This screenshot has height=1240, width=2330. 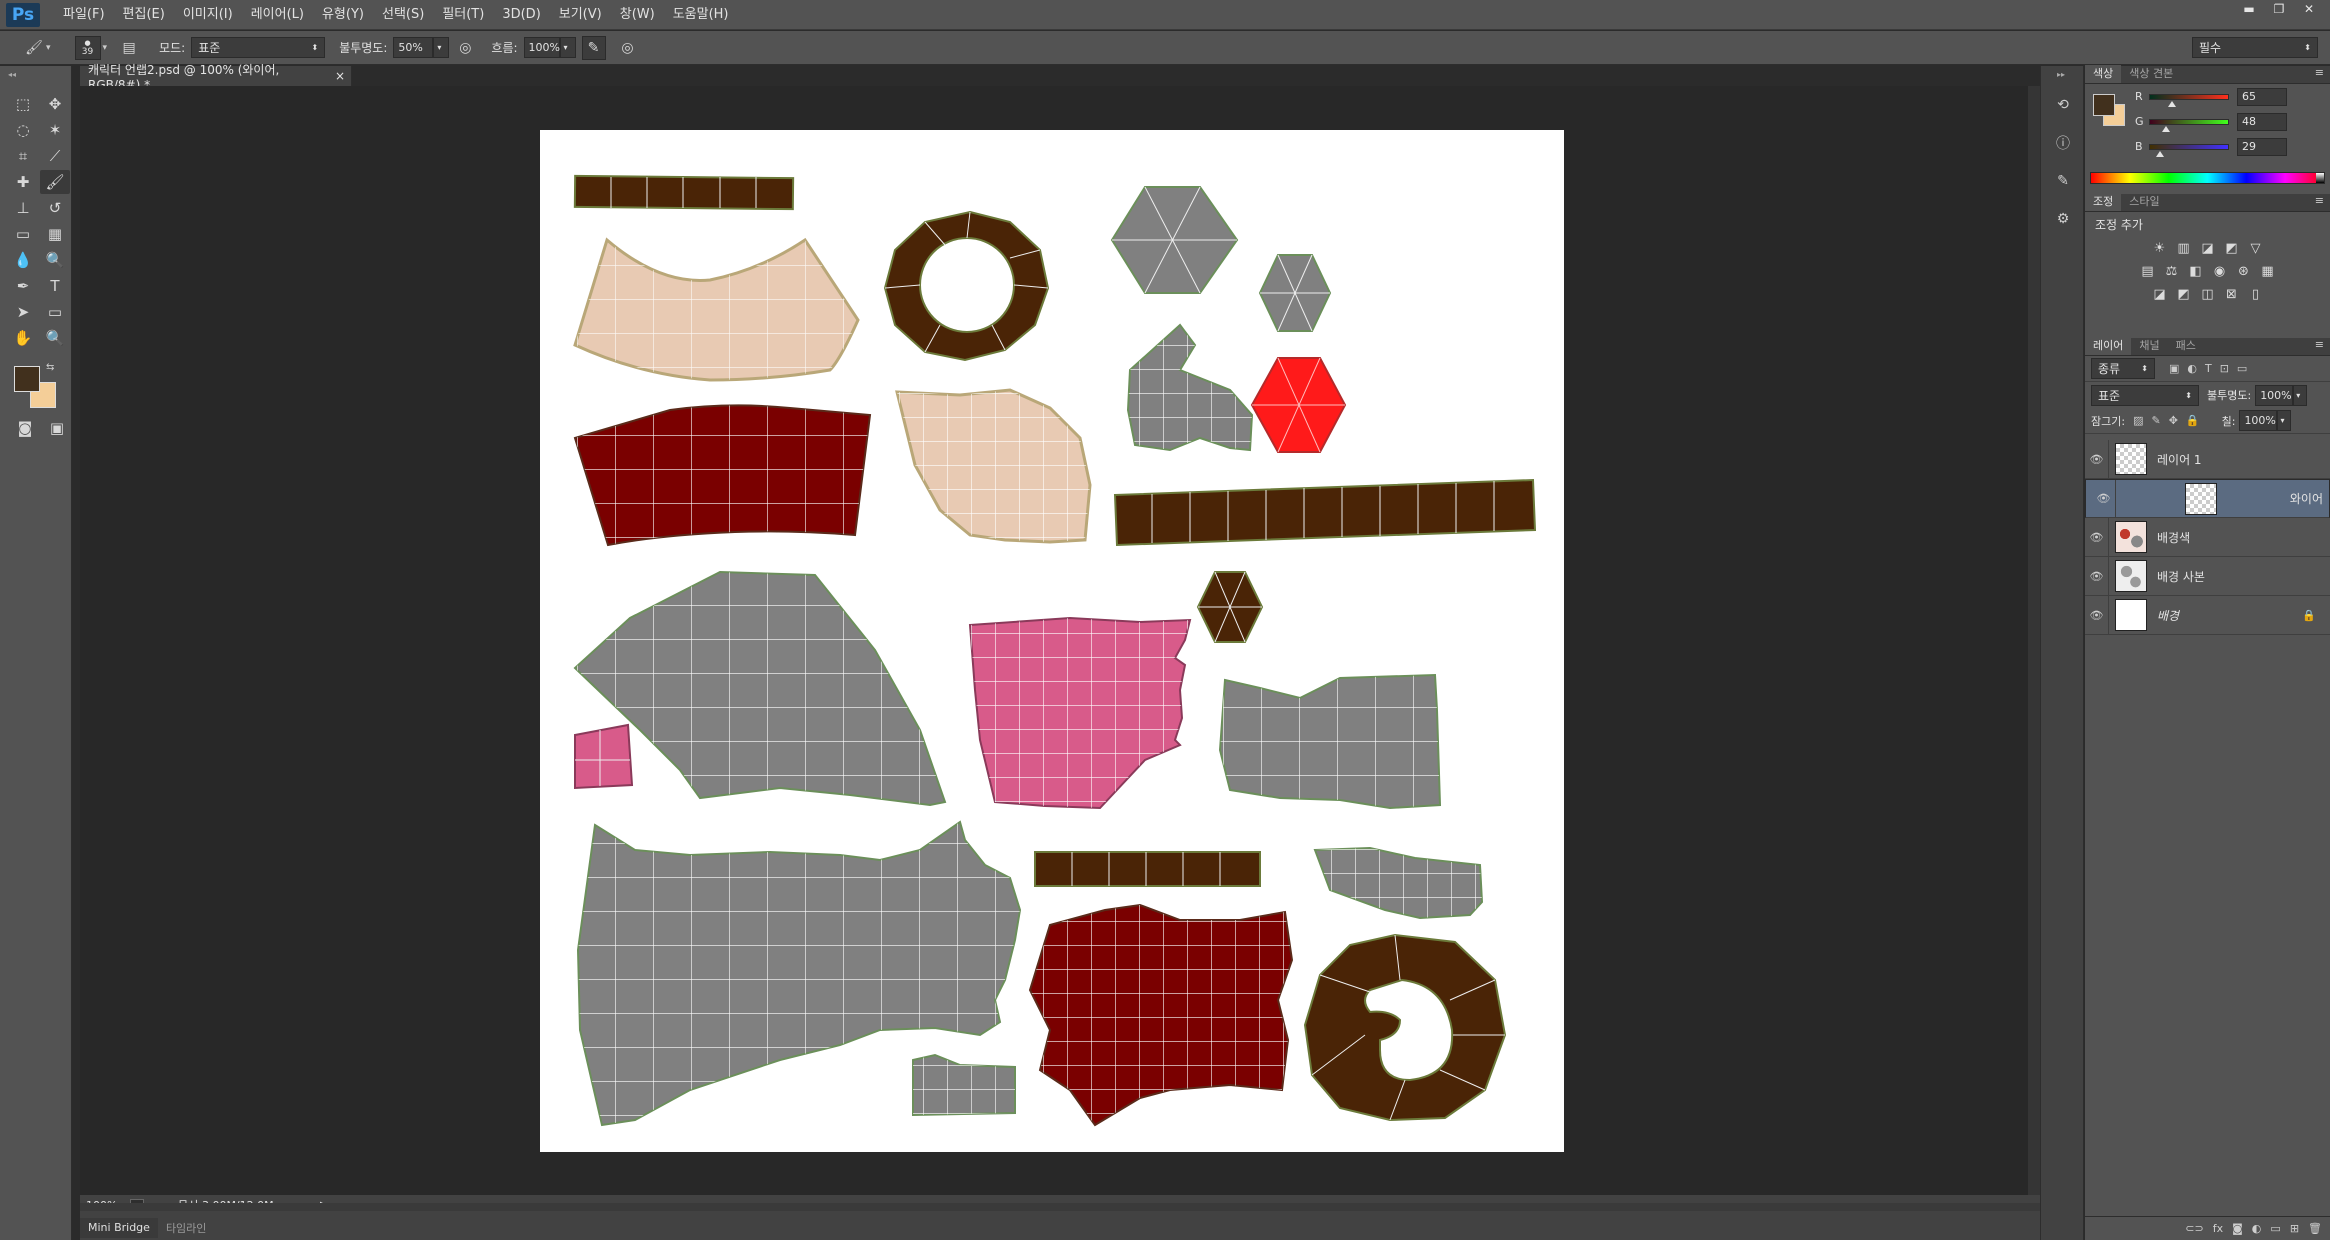 I want to click on tab-swatches: 색상 견본, so click(x=2151, y=74).